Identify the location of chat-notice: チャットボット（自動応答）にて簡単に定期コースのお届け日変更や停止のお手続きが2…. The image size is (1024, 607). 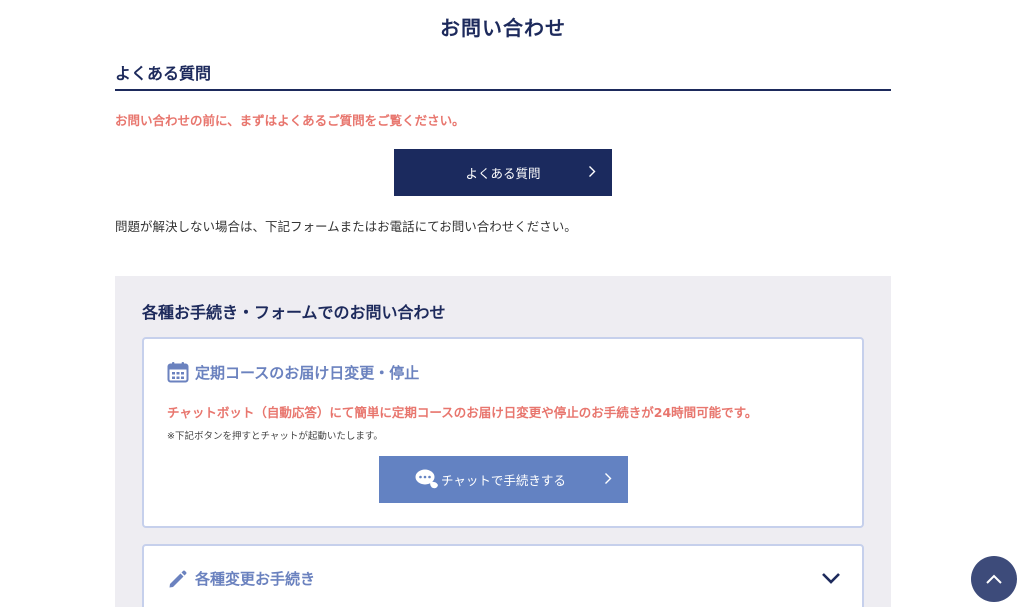
(462, 412).